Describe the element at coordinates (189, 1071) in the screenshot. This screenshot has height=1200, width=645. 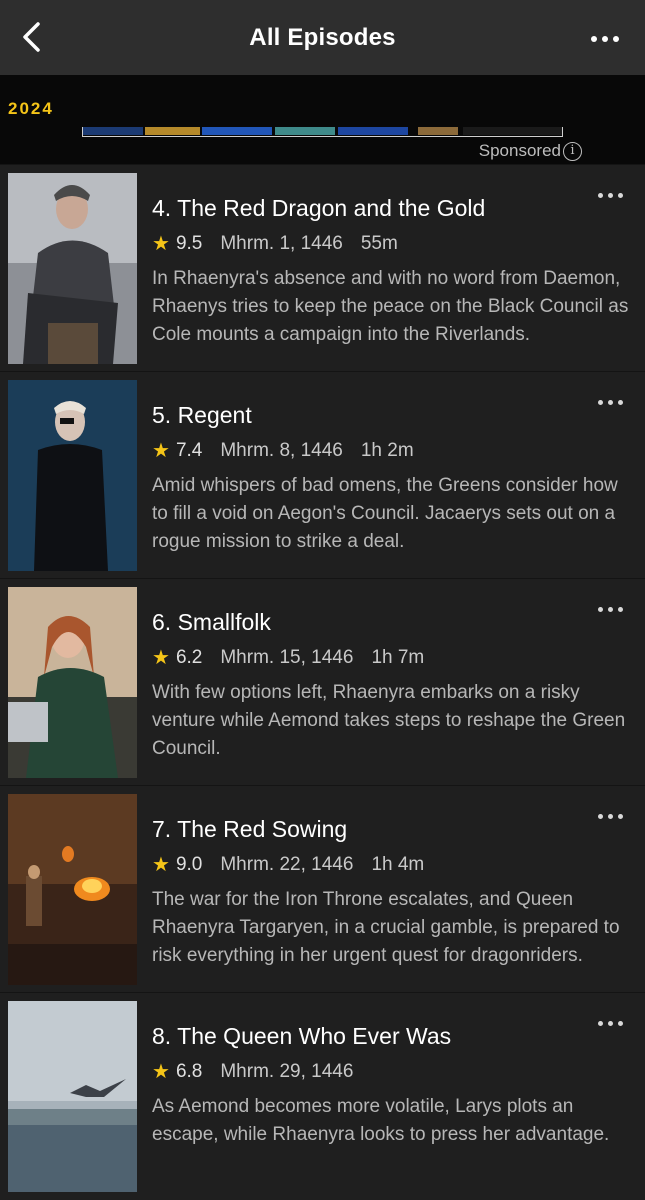
I see `episode-rating: 6.8` at that location.